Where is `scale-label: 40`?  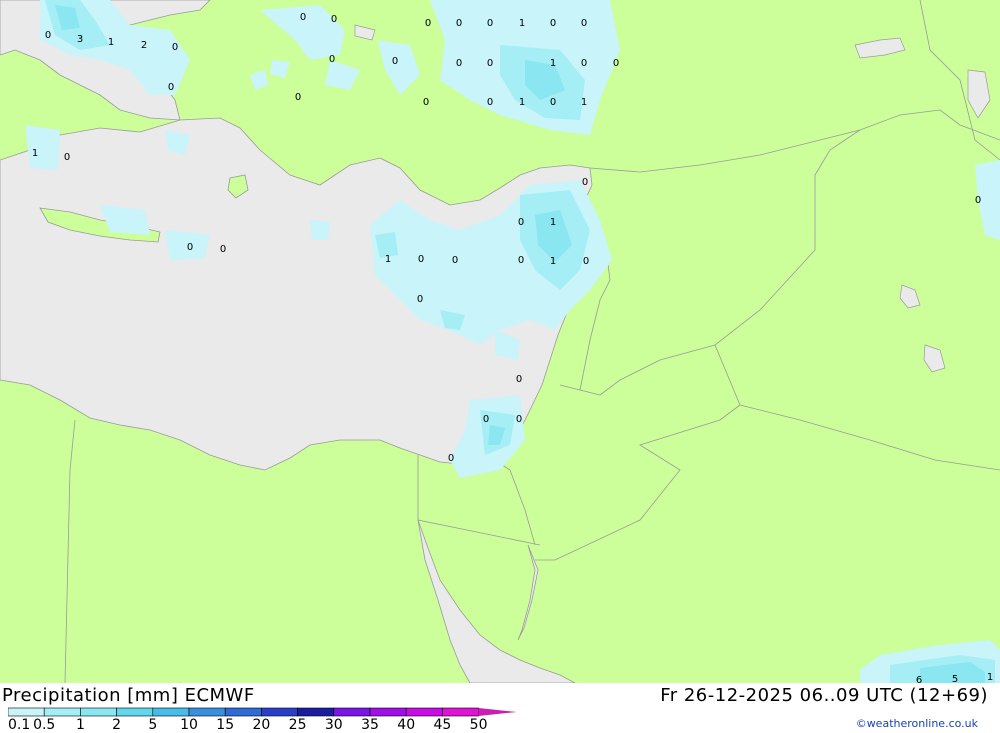
scale-label: 40 is located at coordinates (406, 724).